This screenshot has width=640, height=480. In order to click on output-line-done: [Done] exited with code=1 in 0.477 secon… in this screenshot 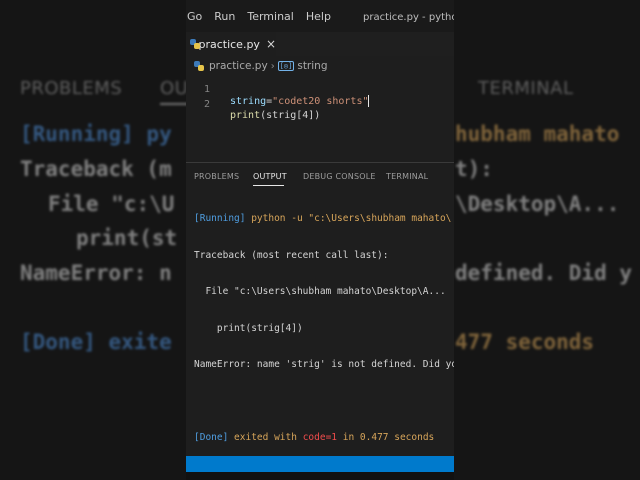, I will do `click(324, 439)`.